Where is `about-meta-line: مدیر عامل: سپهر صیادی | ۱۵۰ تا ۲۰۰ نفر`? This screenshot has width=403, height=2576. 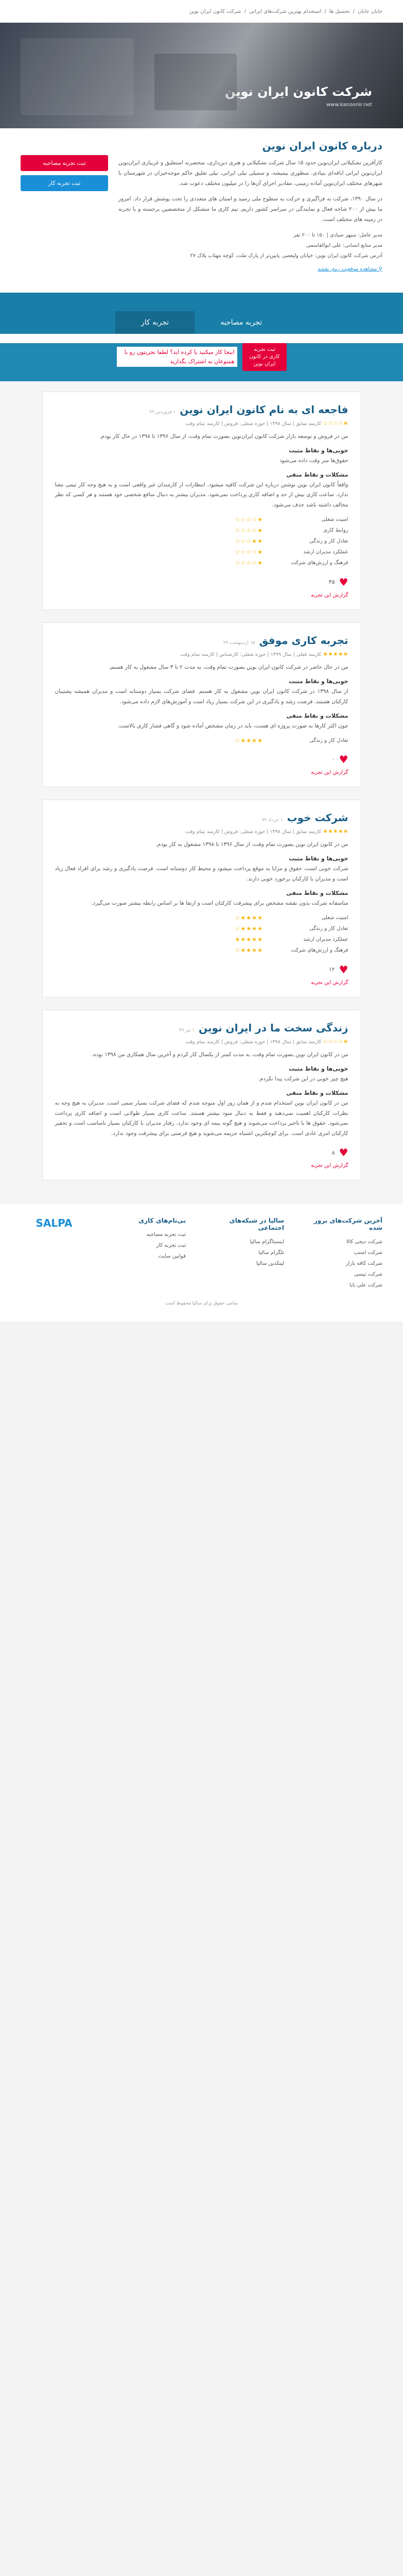 about-meta-line: مدیر عامل: سپهر صیادی | ۱۵۰ تا ۲۰۰ نفر is located at coordinates (337, 235).